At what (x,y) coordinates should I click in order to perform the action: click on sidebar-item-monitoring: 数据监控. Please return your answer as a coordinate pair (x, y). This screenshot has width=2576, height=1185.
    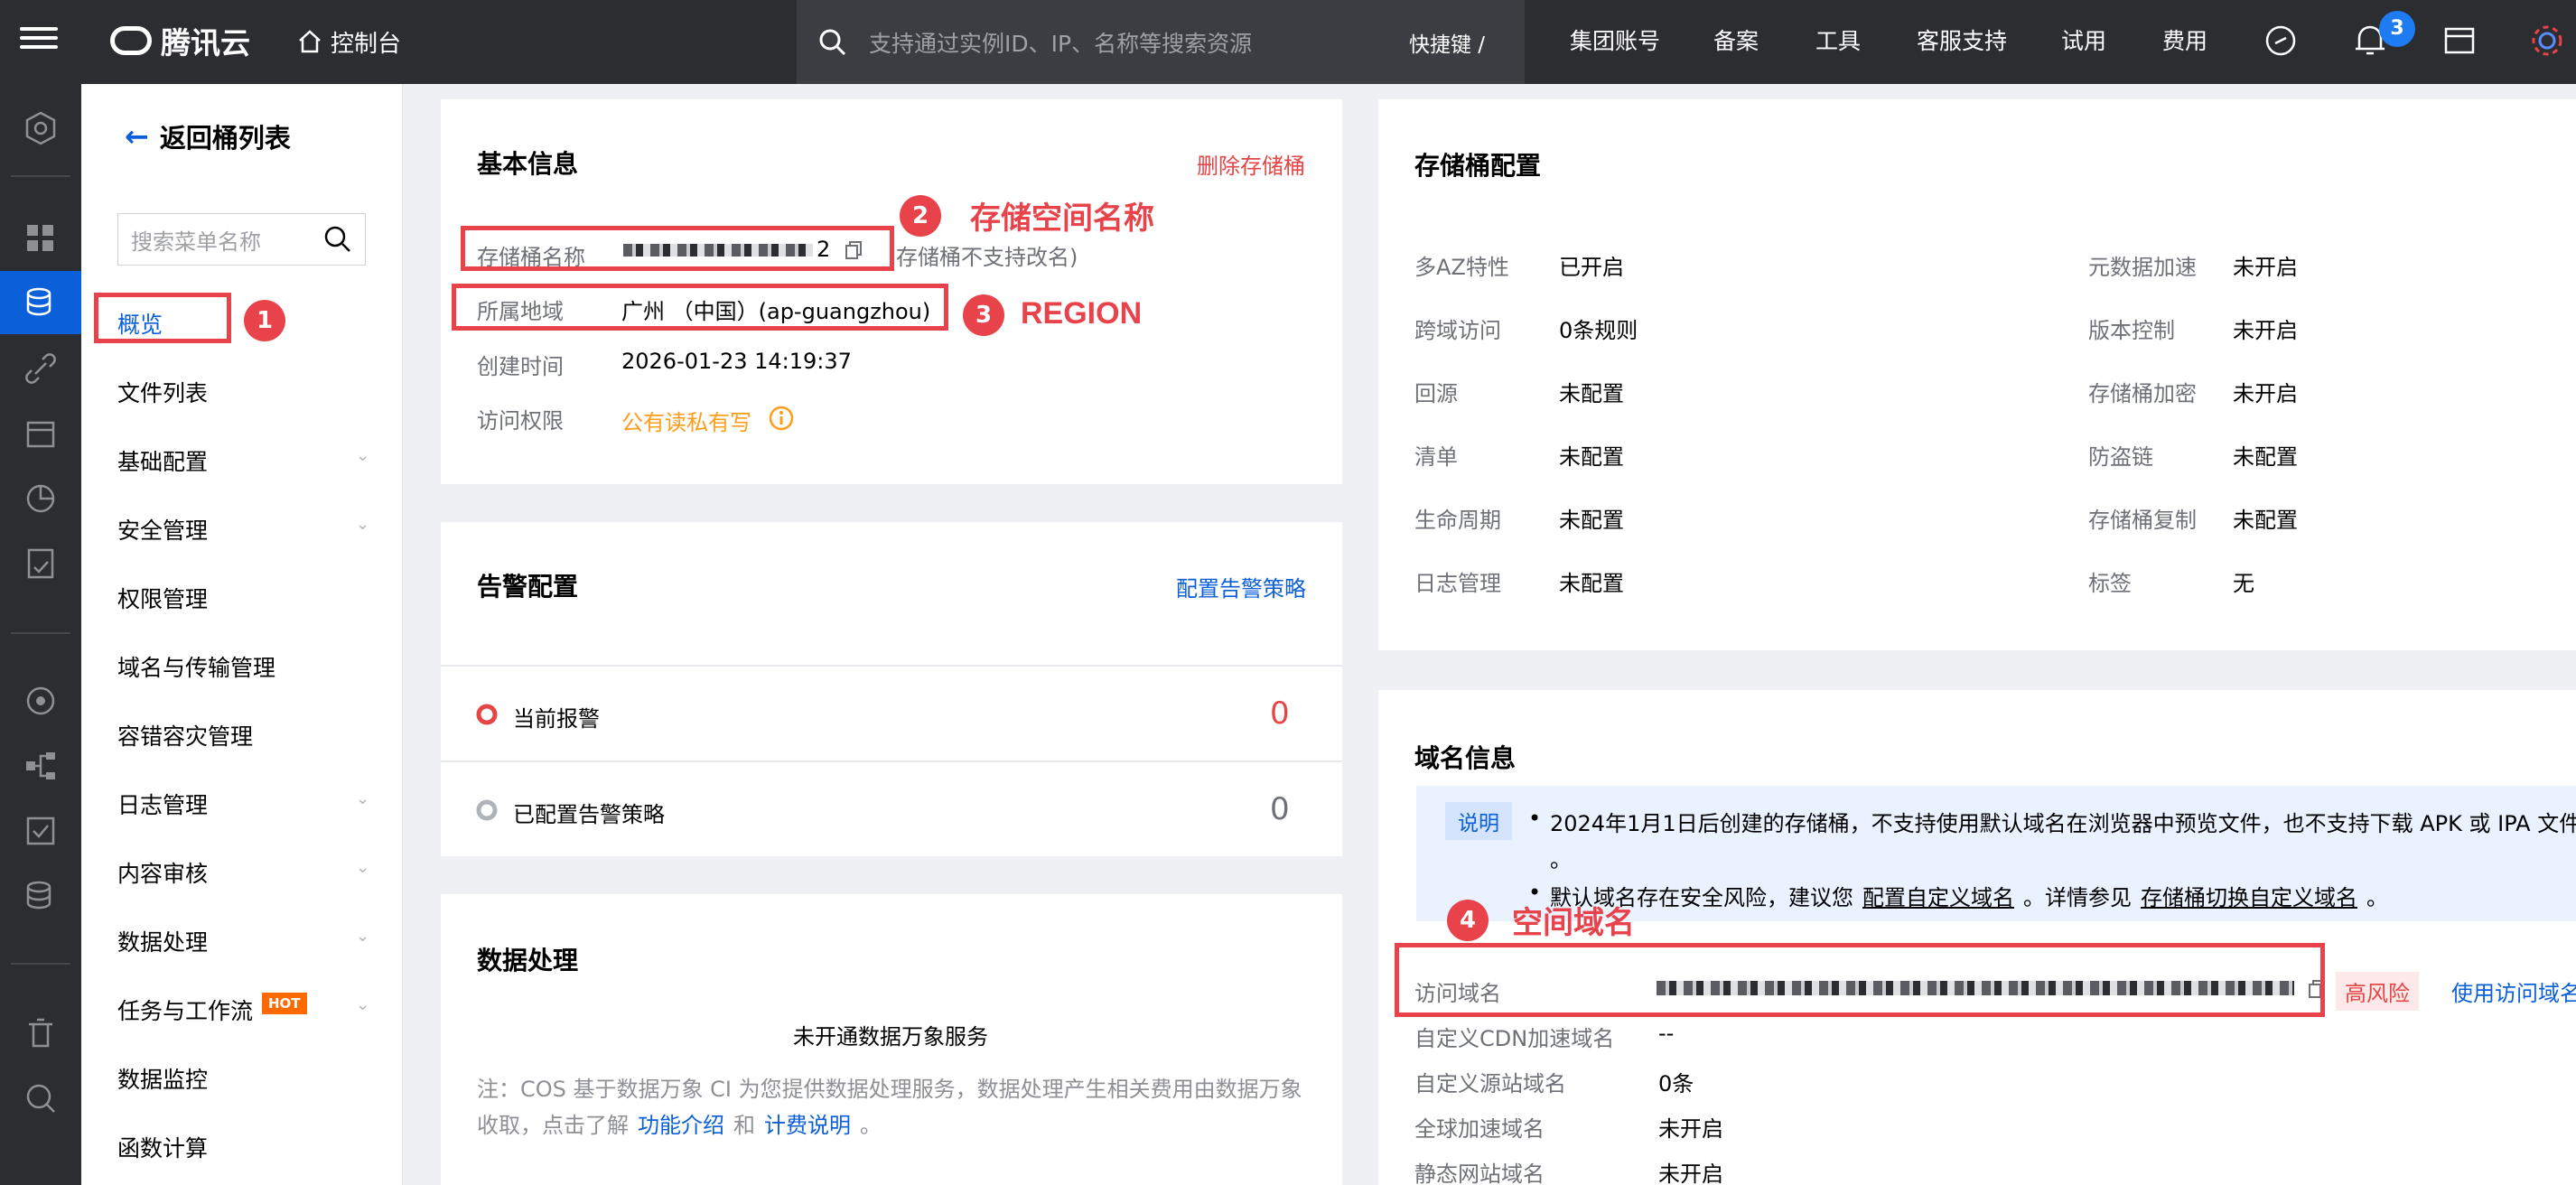
    Looking at the image, I should click on (162, 1078).